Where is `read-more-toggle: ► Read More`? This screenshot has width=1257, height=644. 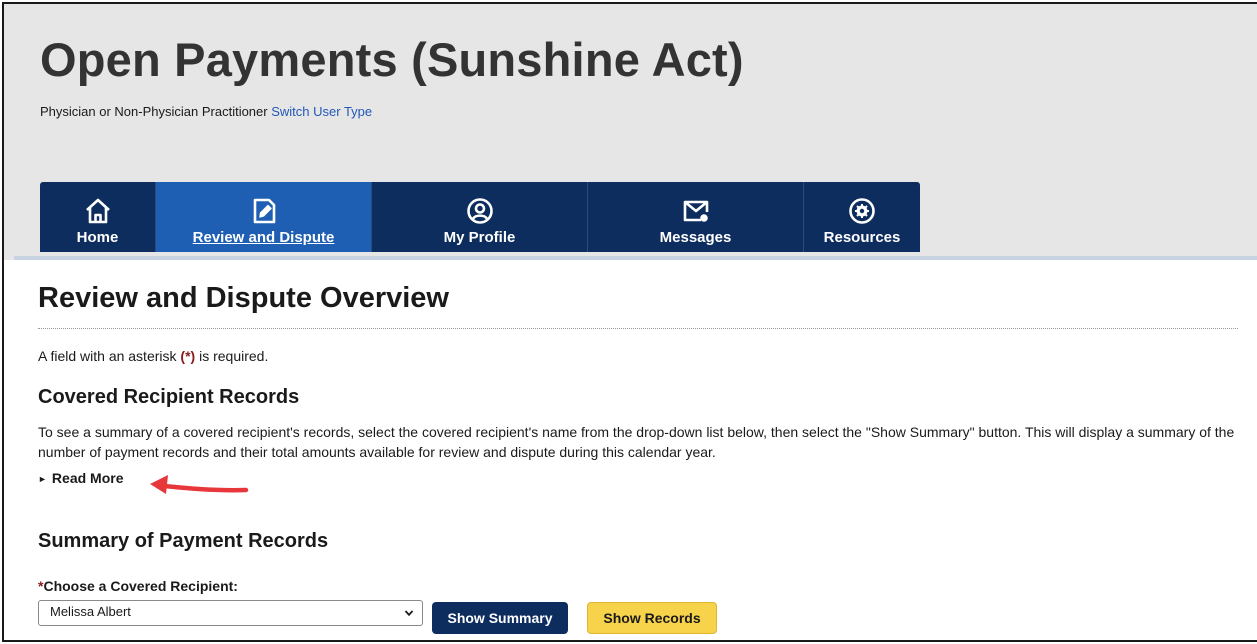 read-more-toggle: ► Read More is located at coordinates (81, 478).